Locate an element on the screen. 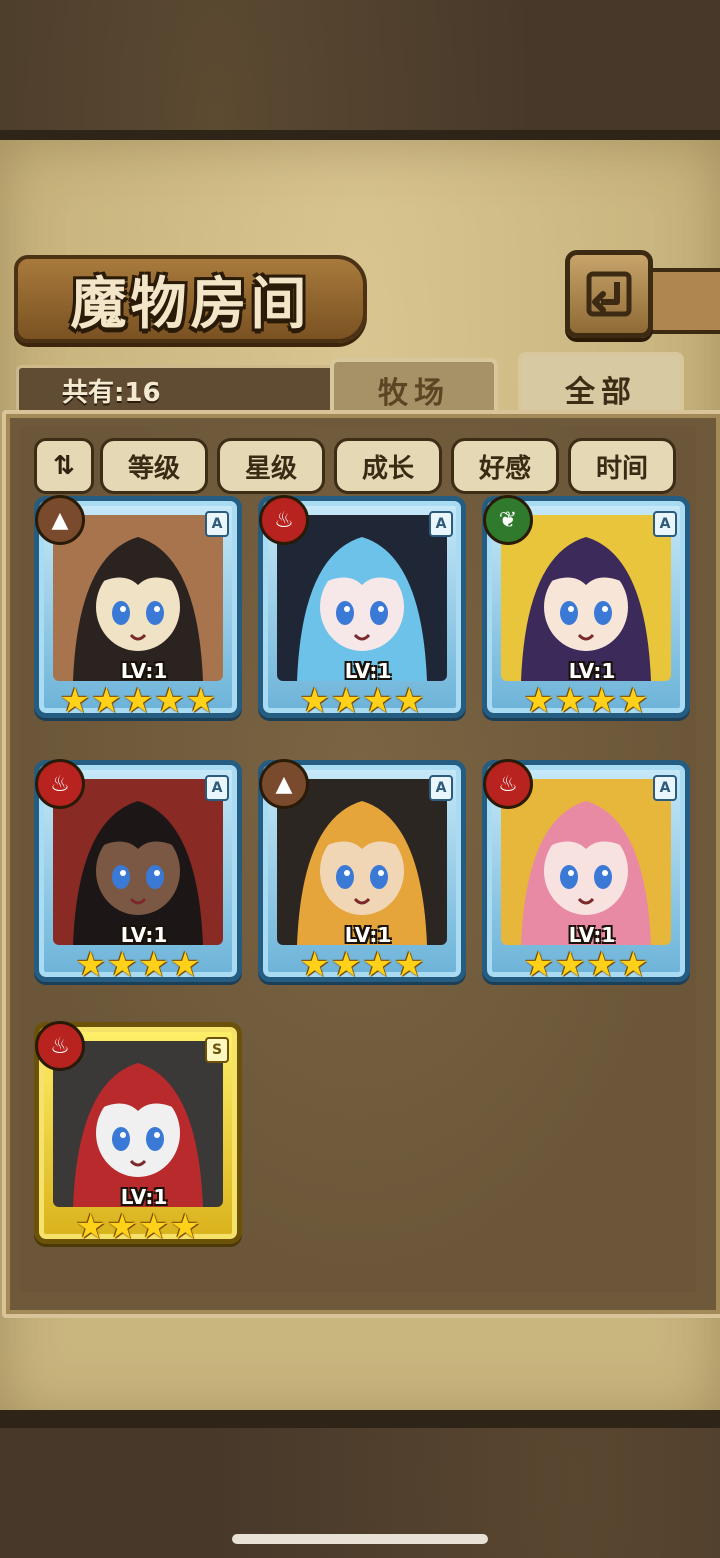  wood-element-icon: ❦ is located at coordinates (508, 520).